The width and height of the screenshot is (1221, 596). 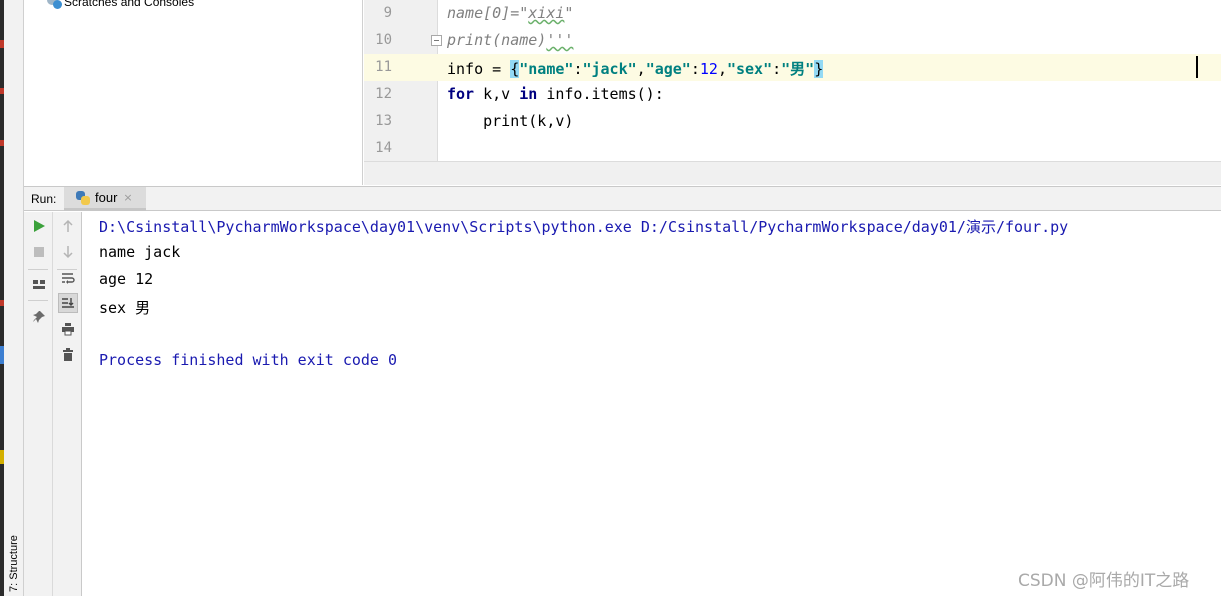 I want to click on run-toolbar-secondary, so click(x=67, y=404).